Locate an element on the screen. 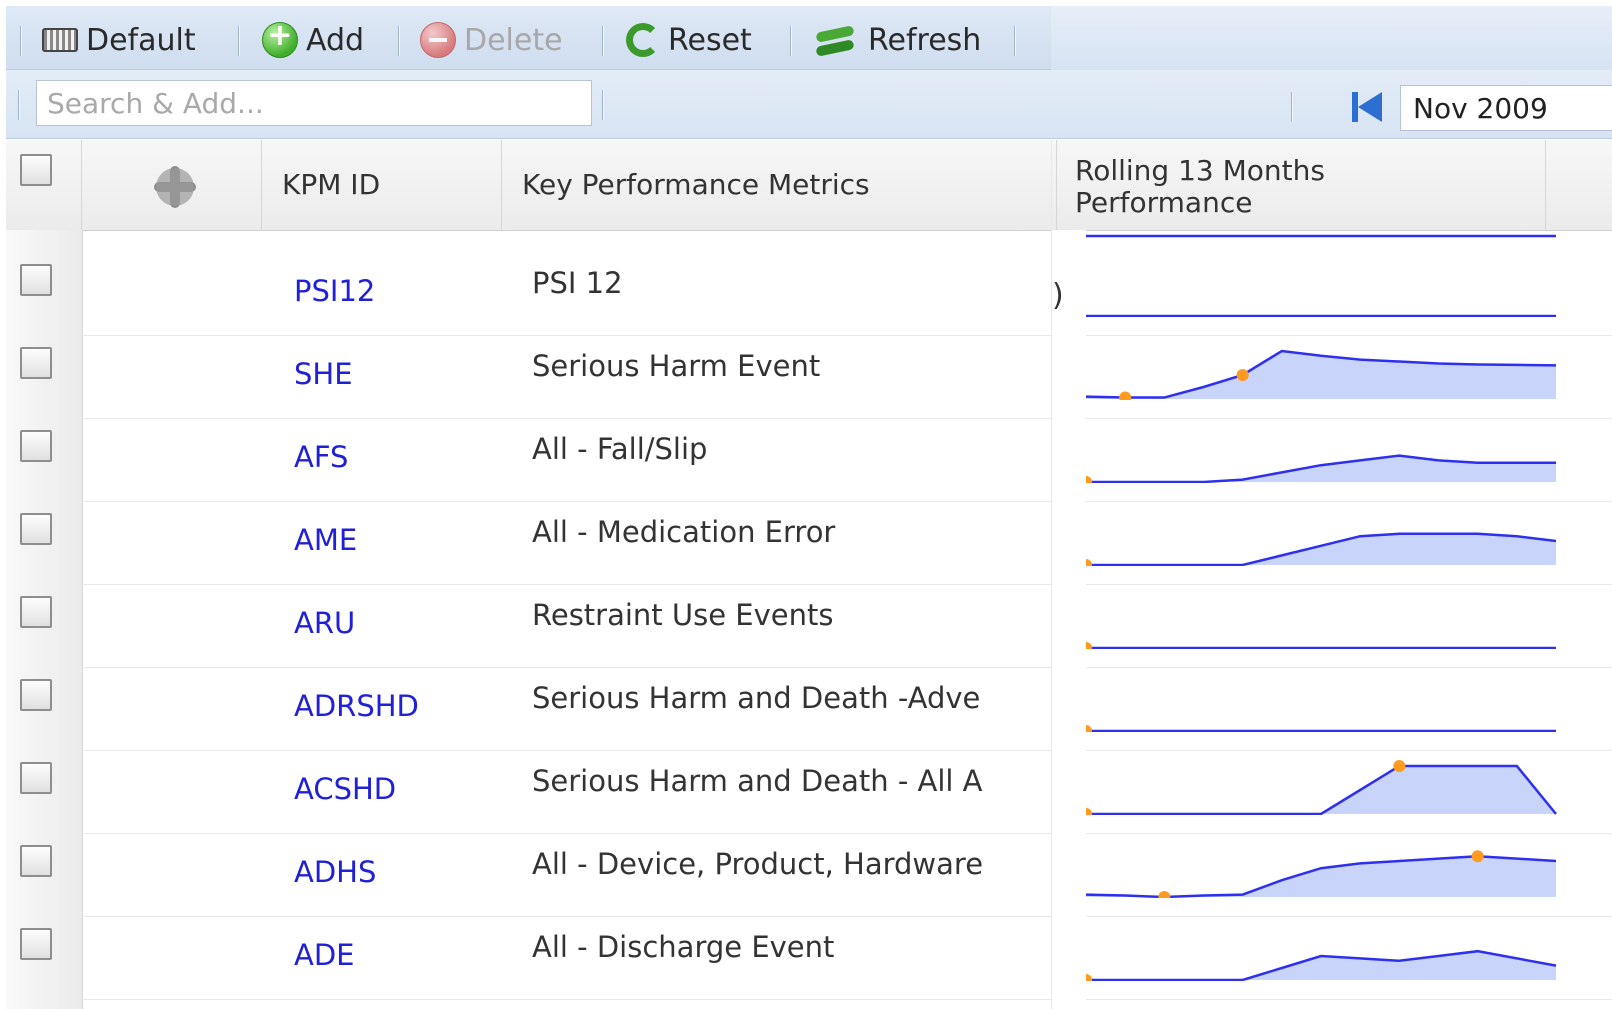  kpm-id-link: AME is located at coordinates (325, 540).